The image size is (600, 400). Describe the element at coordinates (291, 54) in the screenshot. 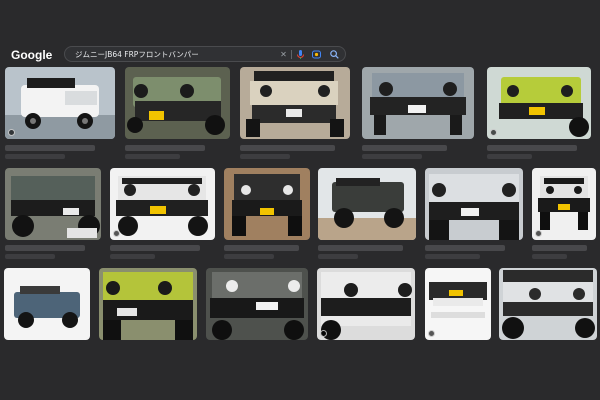

I see `search-divider` at that location.